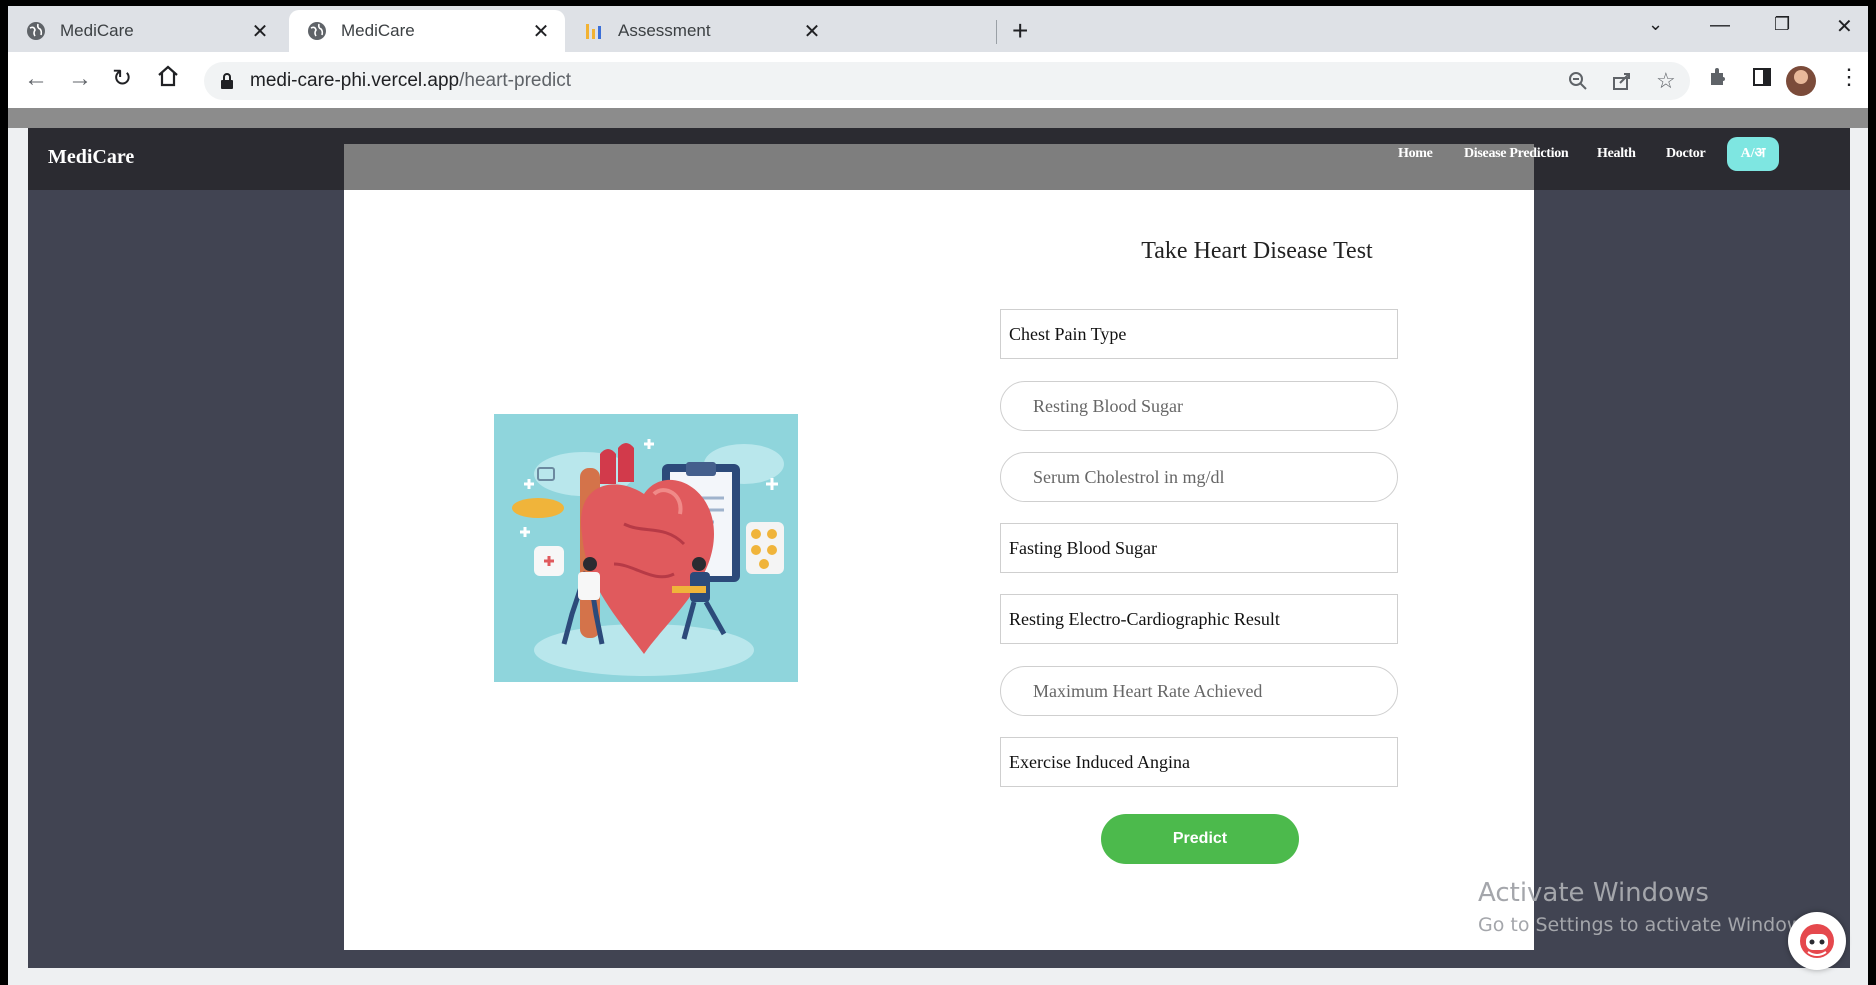 This screenshot has height=985, width=1876. I want to click on nav-doctor: Doctor, so click(1686, 154).